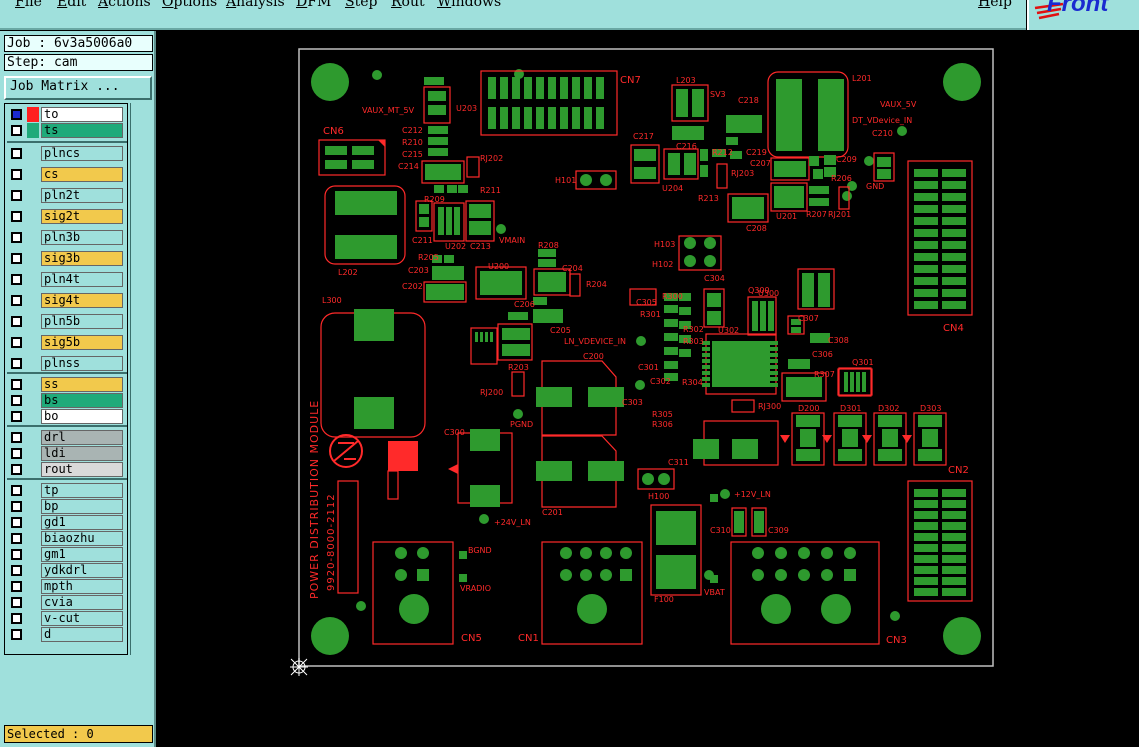  What do you see at coordinates (67, 437) in the screenshot?
I see `layer-row-drl: drl` at bounding box center [67, 437].